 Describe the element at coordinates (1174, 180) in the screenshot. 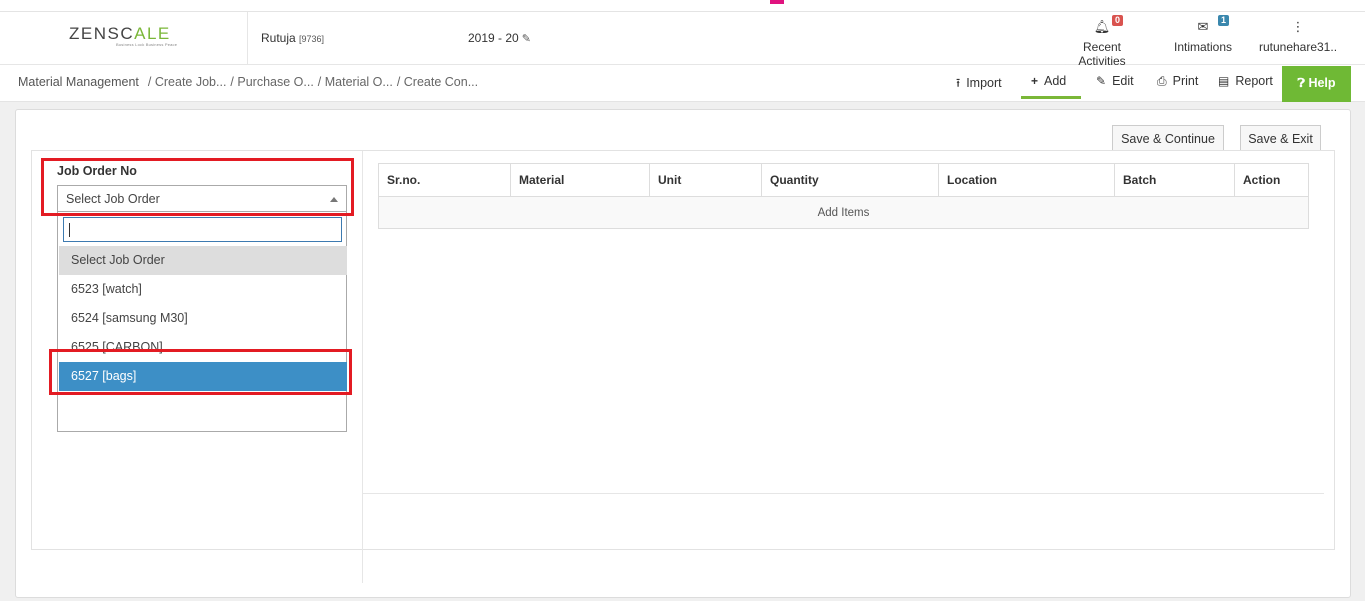

I see `column-header: Batch` at that location.